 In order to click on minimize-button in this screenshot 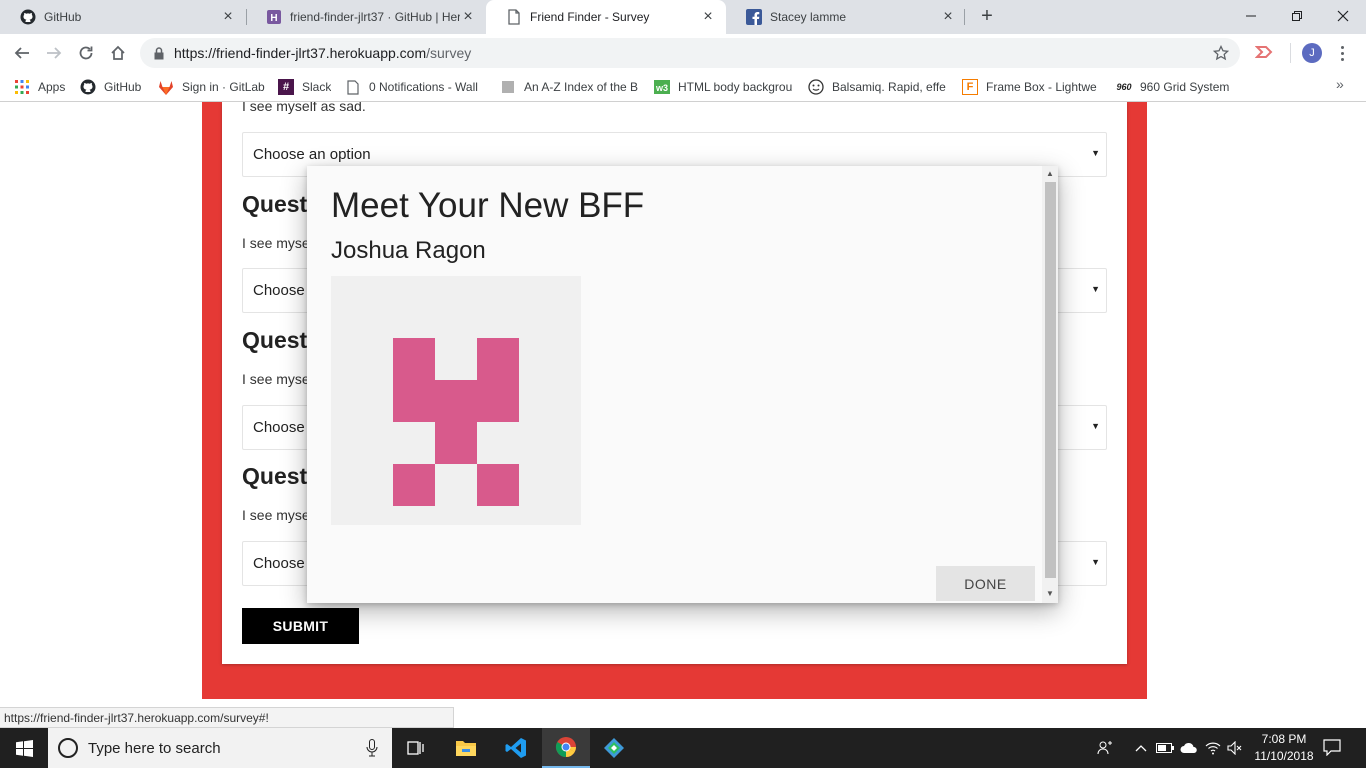, I will do `click(1251, 16)`.